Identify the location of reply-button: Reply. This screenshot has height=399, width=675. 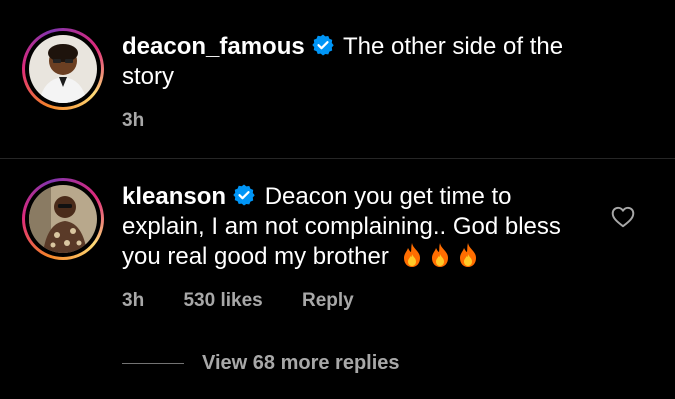
(328, 301).